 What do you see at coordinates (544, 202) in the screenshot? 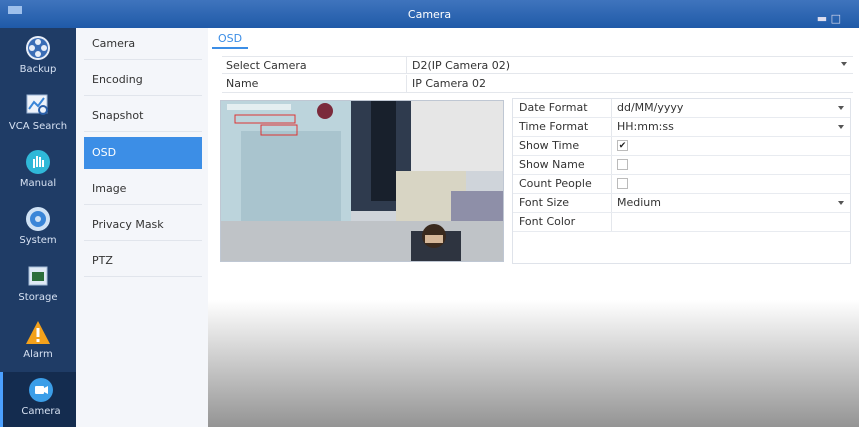
I see `font-size-label: Font Size` at bounding box center [544, 202].